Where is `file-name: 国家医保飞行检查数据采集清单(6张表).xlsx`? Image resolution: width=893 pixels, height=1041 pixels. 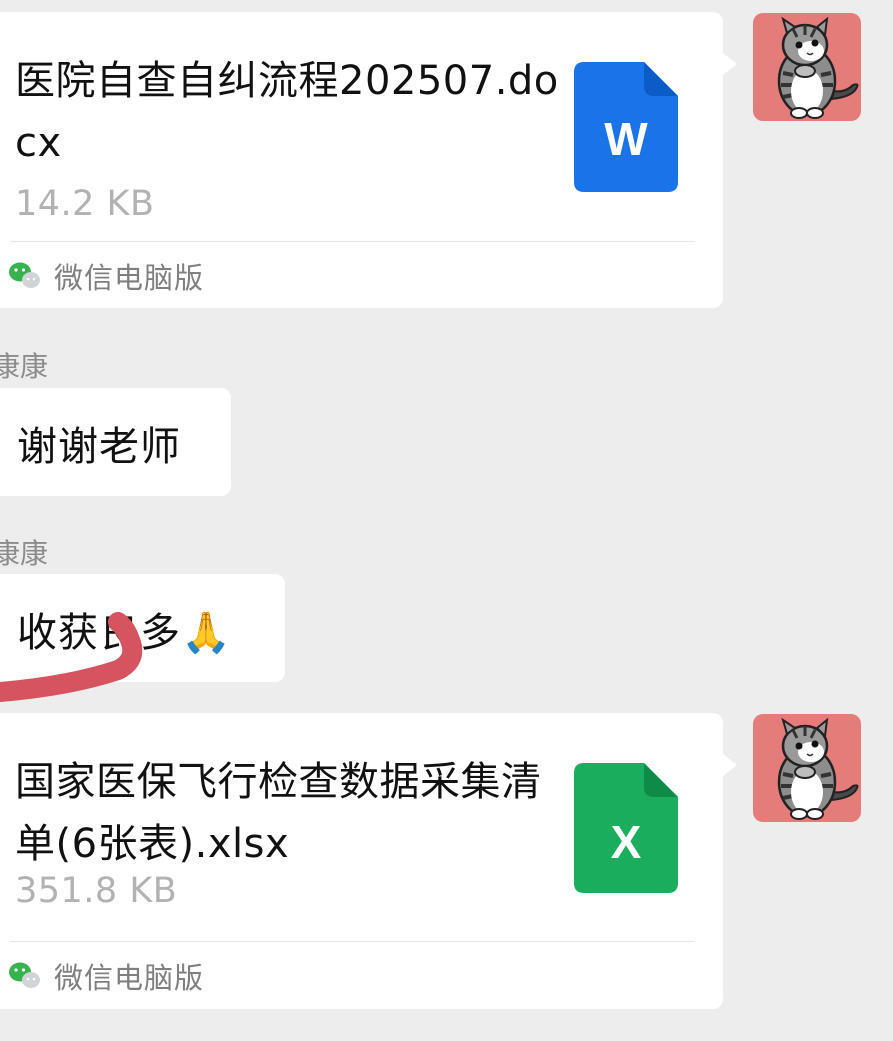
file-name: 国家医保飞行检查数据采集清单(6张表).xlsx is located at coordinates (278, 813).